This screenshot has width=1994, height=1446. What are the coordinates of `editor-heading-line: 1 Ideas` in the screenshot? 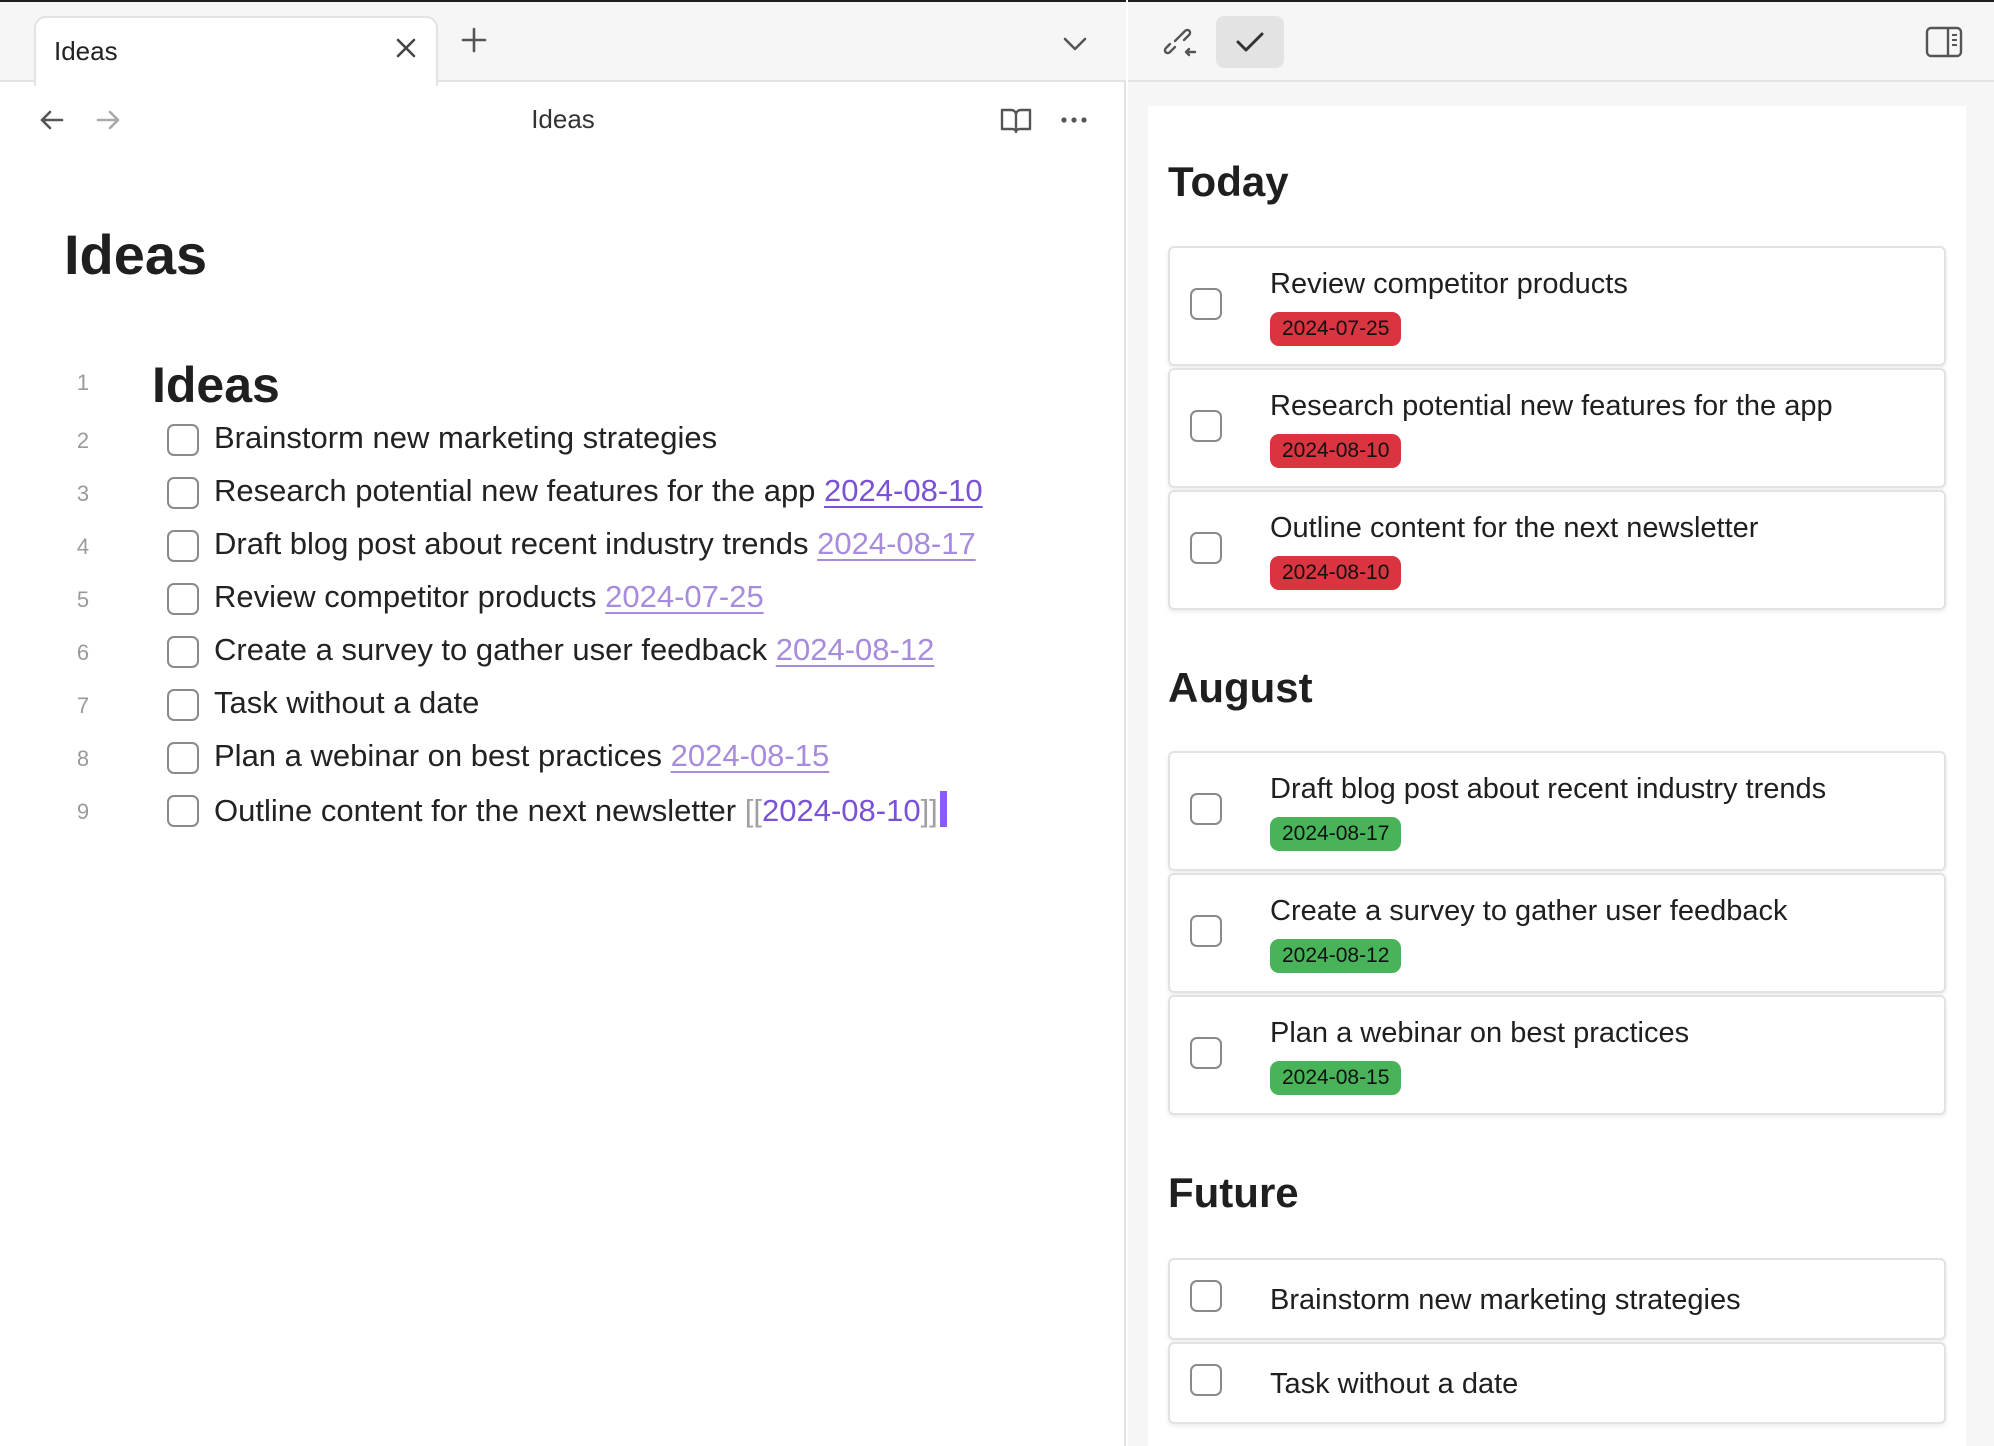 It's located at (563, 383).